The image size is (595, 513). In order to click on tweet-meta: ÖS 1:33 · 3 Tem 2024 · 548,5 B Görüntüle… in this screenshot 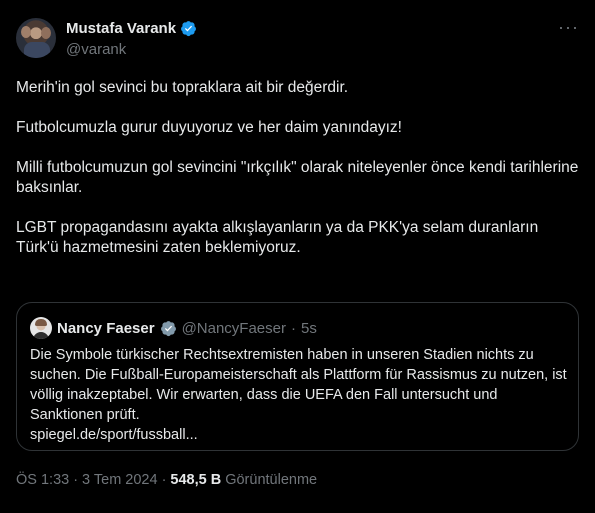, I will do `click(166, 480)`.